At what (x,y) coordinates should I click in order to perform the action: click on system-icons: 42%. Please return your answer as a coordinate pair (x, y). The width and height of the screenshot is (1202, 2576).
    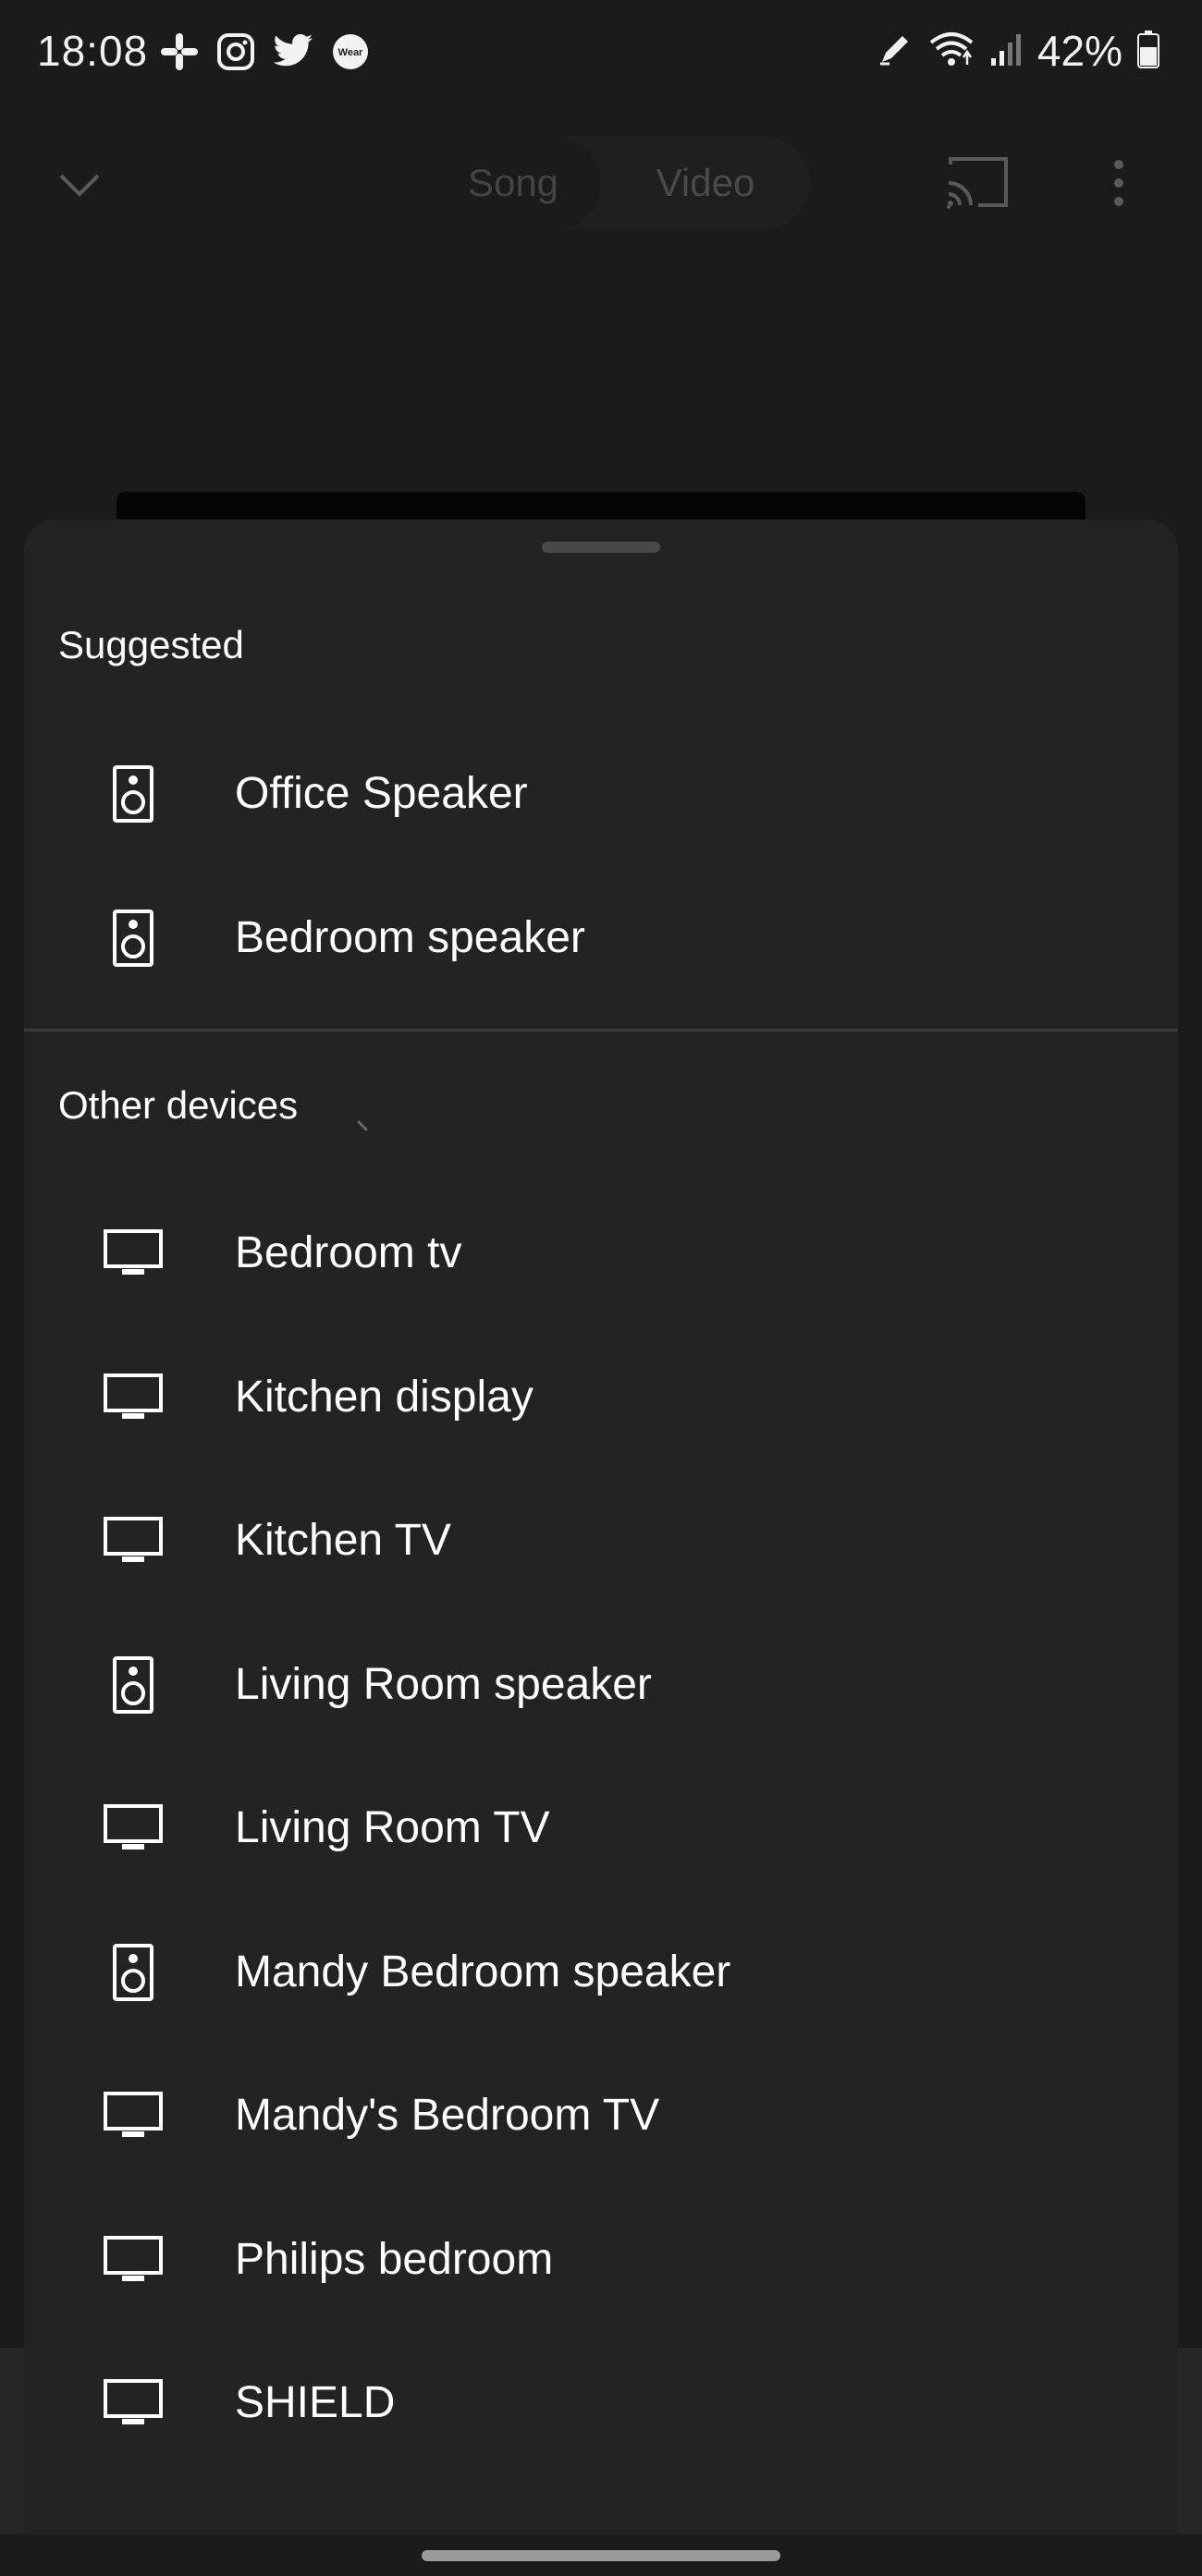
    Looking at the image, I should click on (1018, 51).